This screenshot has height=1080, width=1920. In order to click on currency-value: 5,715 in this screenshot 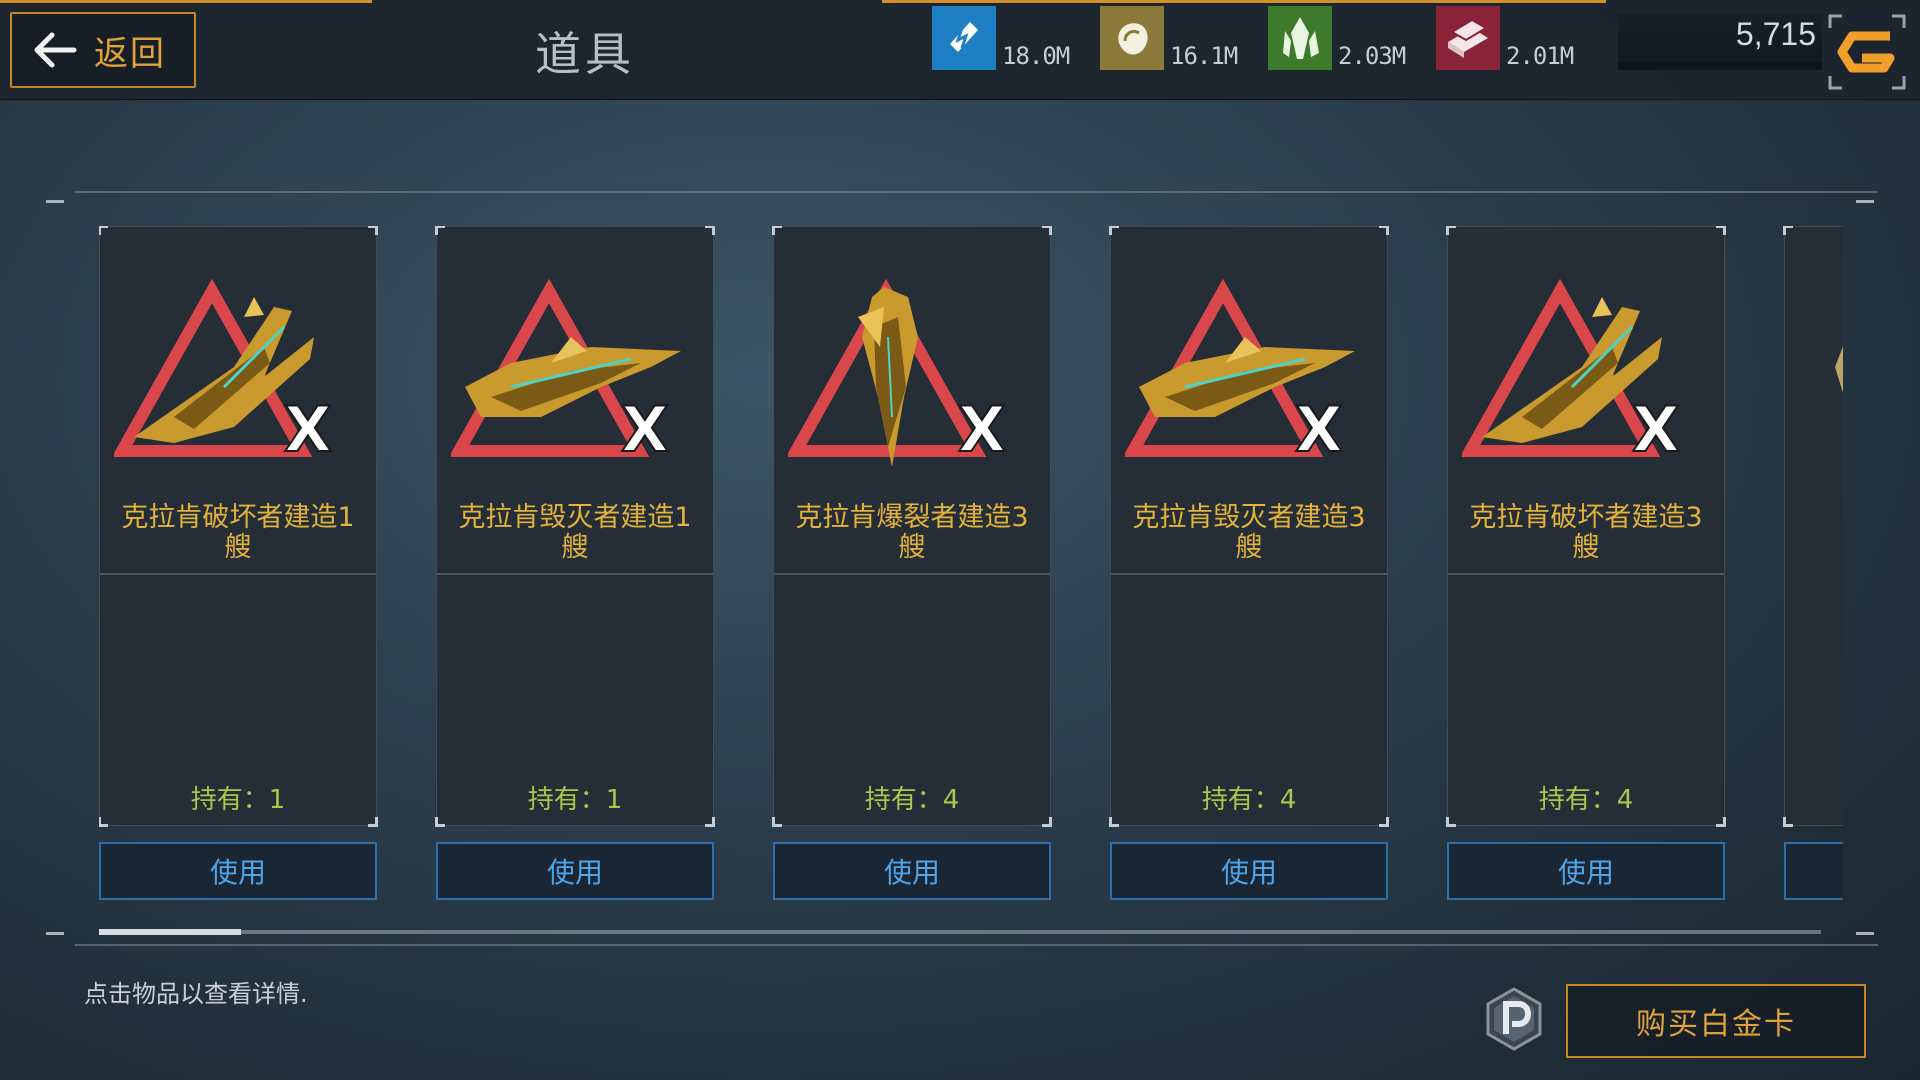, I will do `click(1775, 34)`.